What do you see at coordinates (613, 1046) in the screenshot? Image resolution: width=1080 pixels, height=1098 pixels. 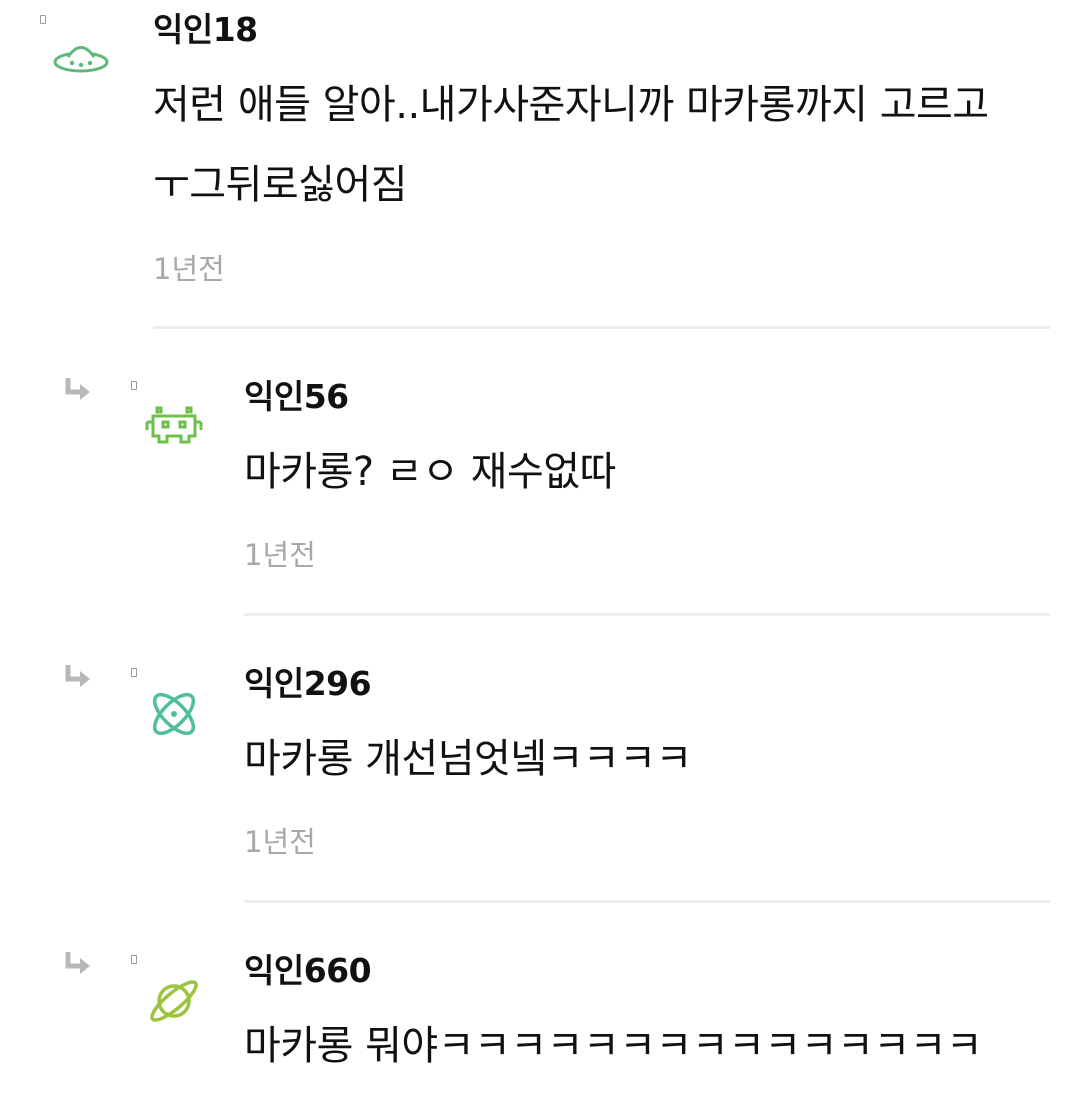 I see `comment-body-line: 마카롱 뭐야ㅋㅋㅋㅋㅋㅋㅋㅋㅋㅋㅋㅋㅋㅋㅋ` at bounding box center [613, 1046].